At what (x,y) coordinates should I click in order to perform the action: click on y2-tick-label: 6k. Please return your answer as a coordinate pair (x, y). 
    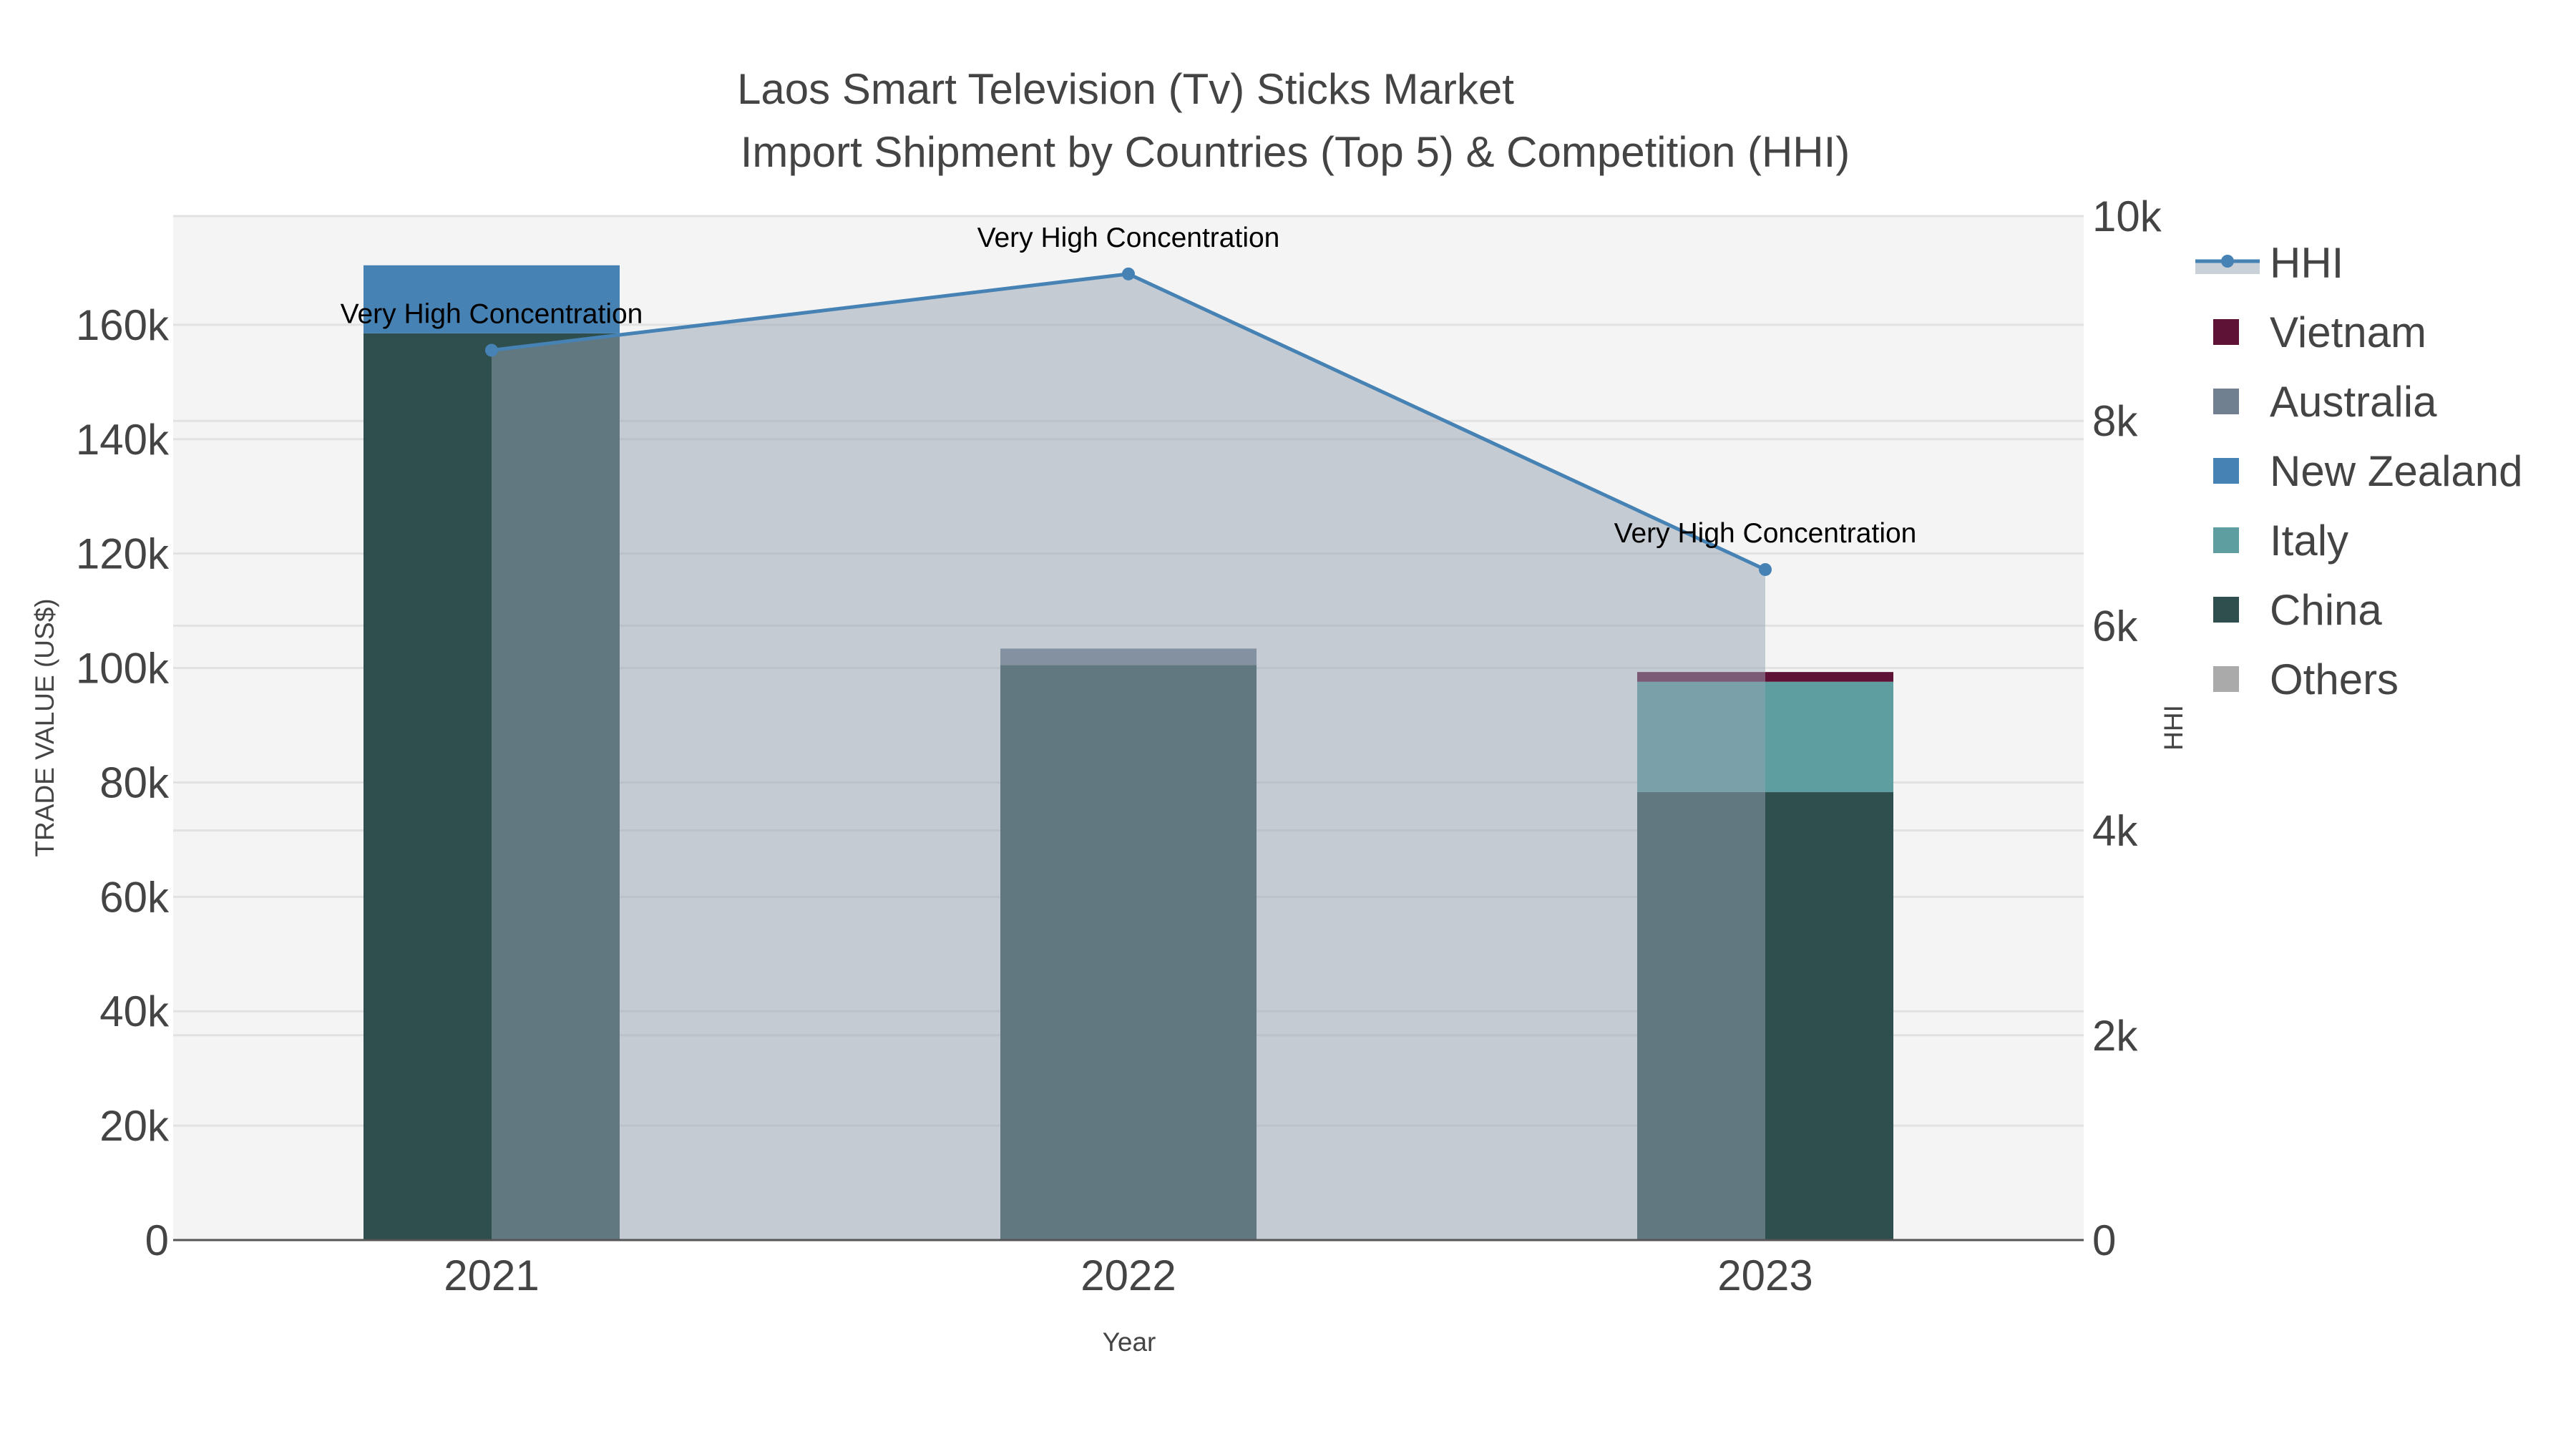
    Looking at the image, I should click on (2115, 626).